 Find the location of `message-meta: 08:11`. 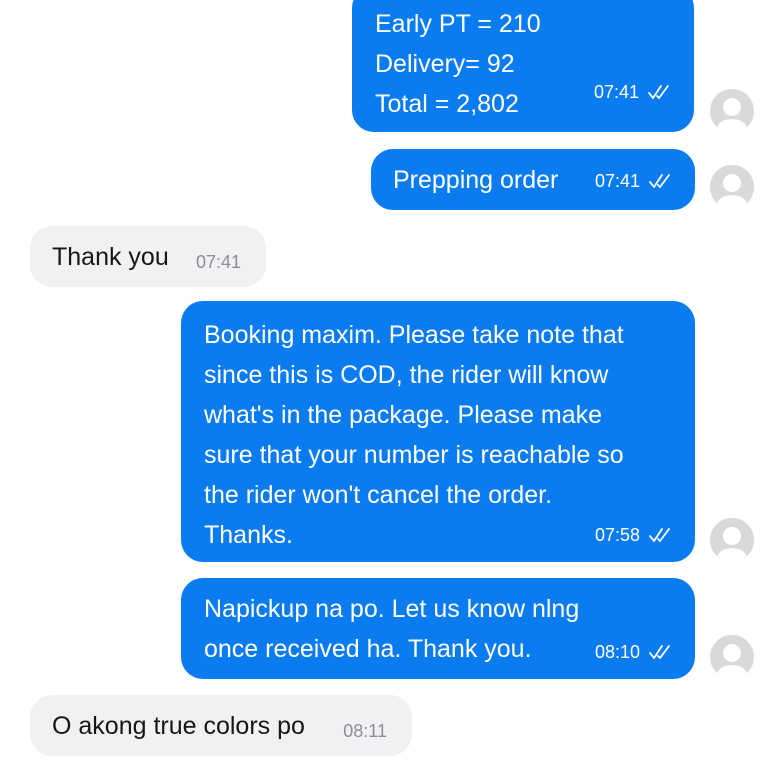

message-meta: 08:11 is located at coordinates (365, 731).